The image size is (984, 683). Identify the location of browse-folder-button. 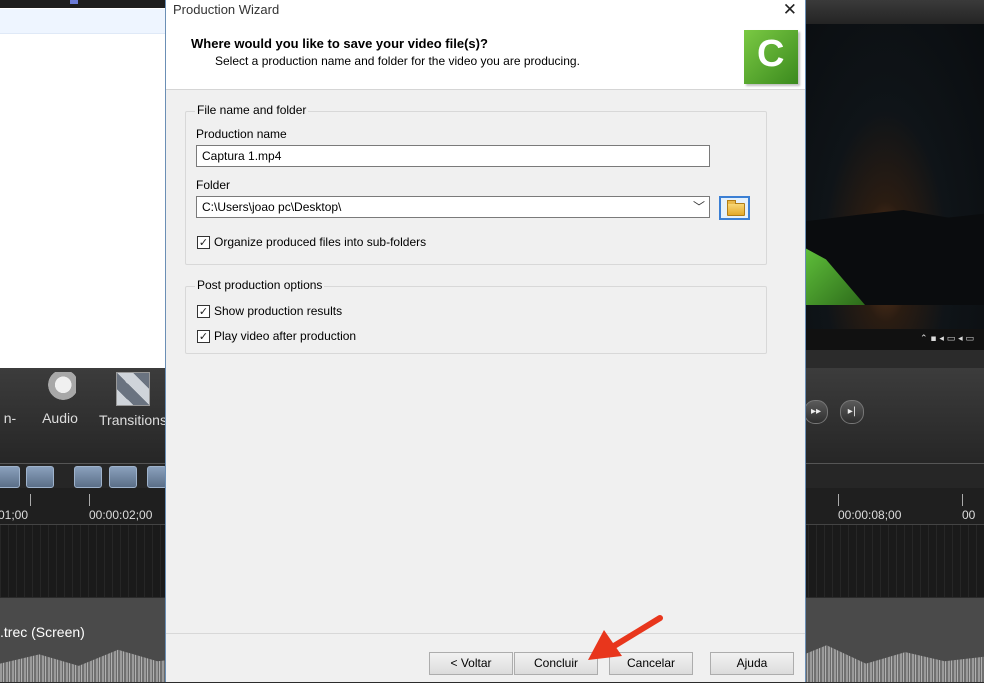
(734, 208).